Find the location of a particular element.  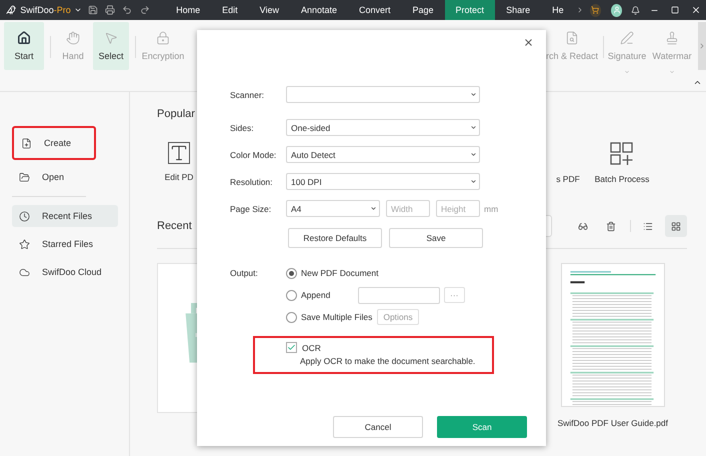

section-title: Popular is located at coordinates (176, 114).